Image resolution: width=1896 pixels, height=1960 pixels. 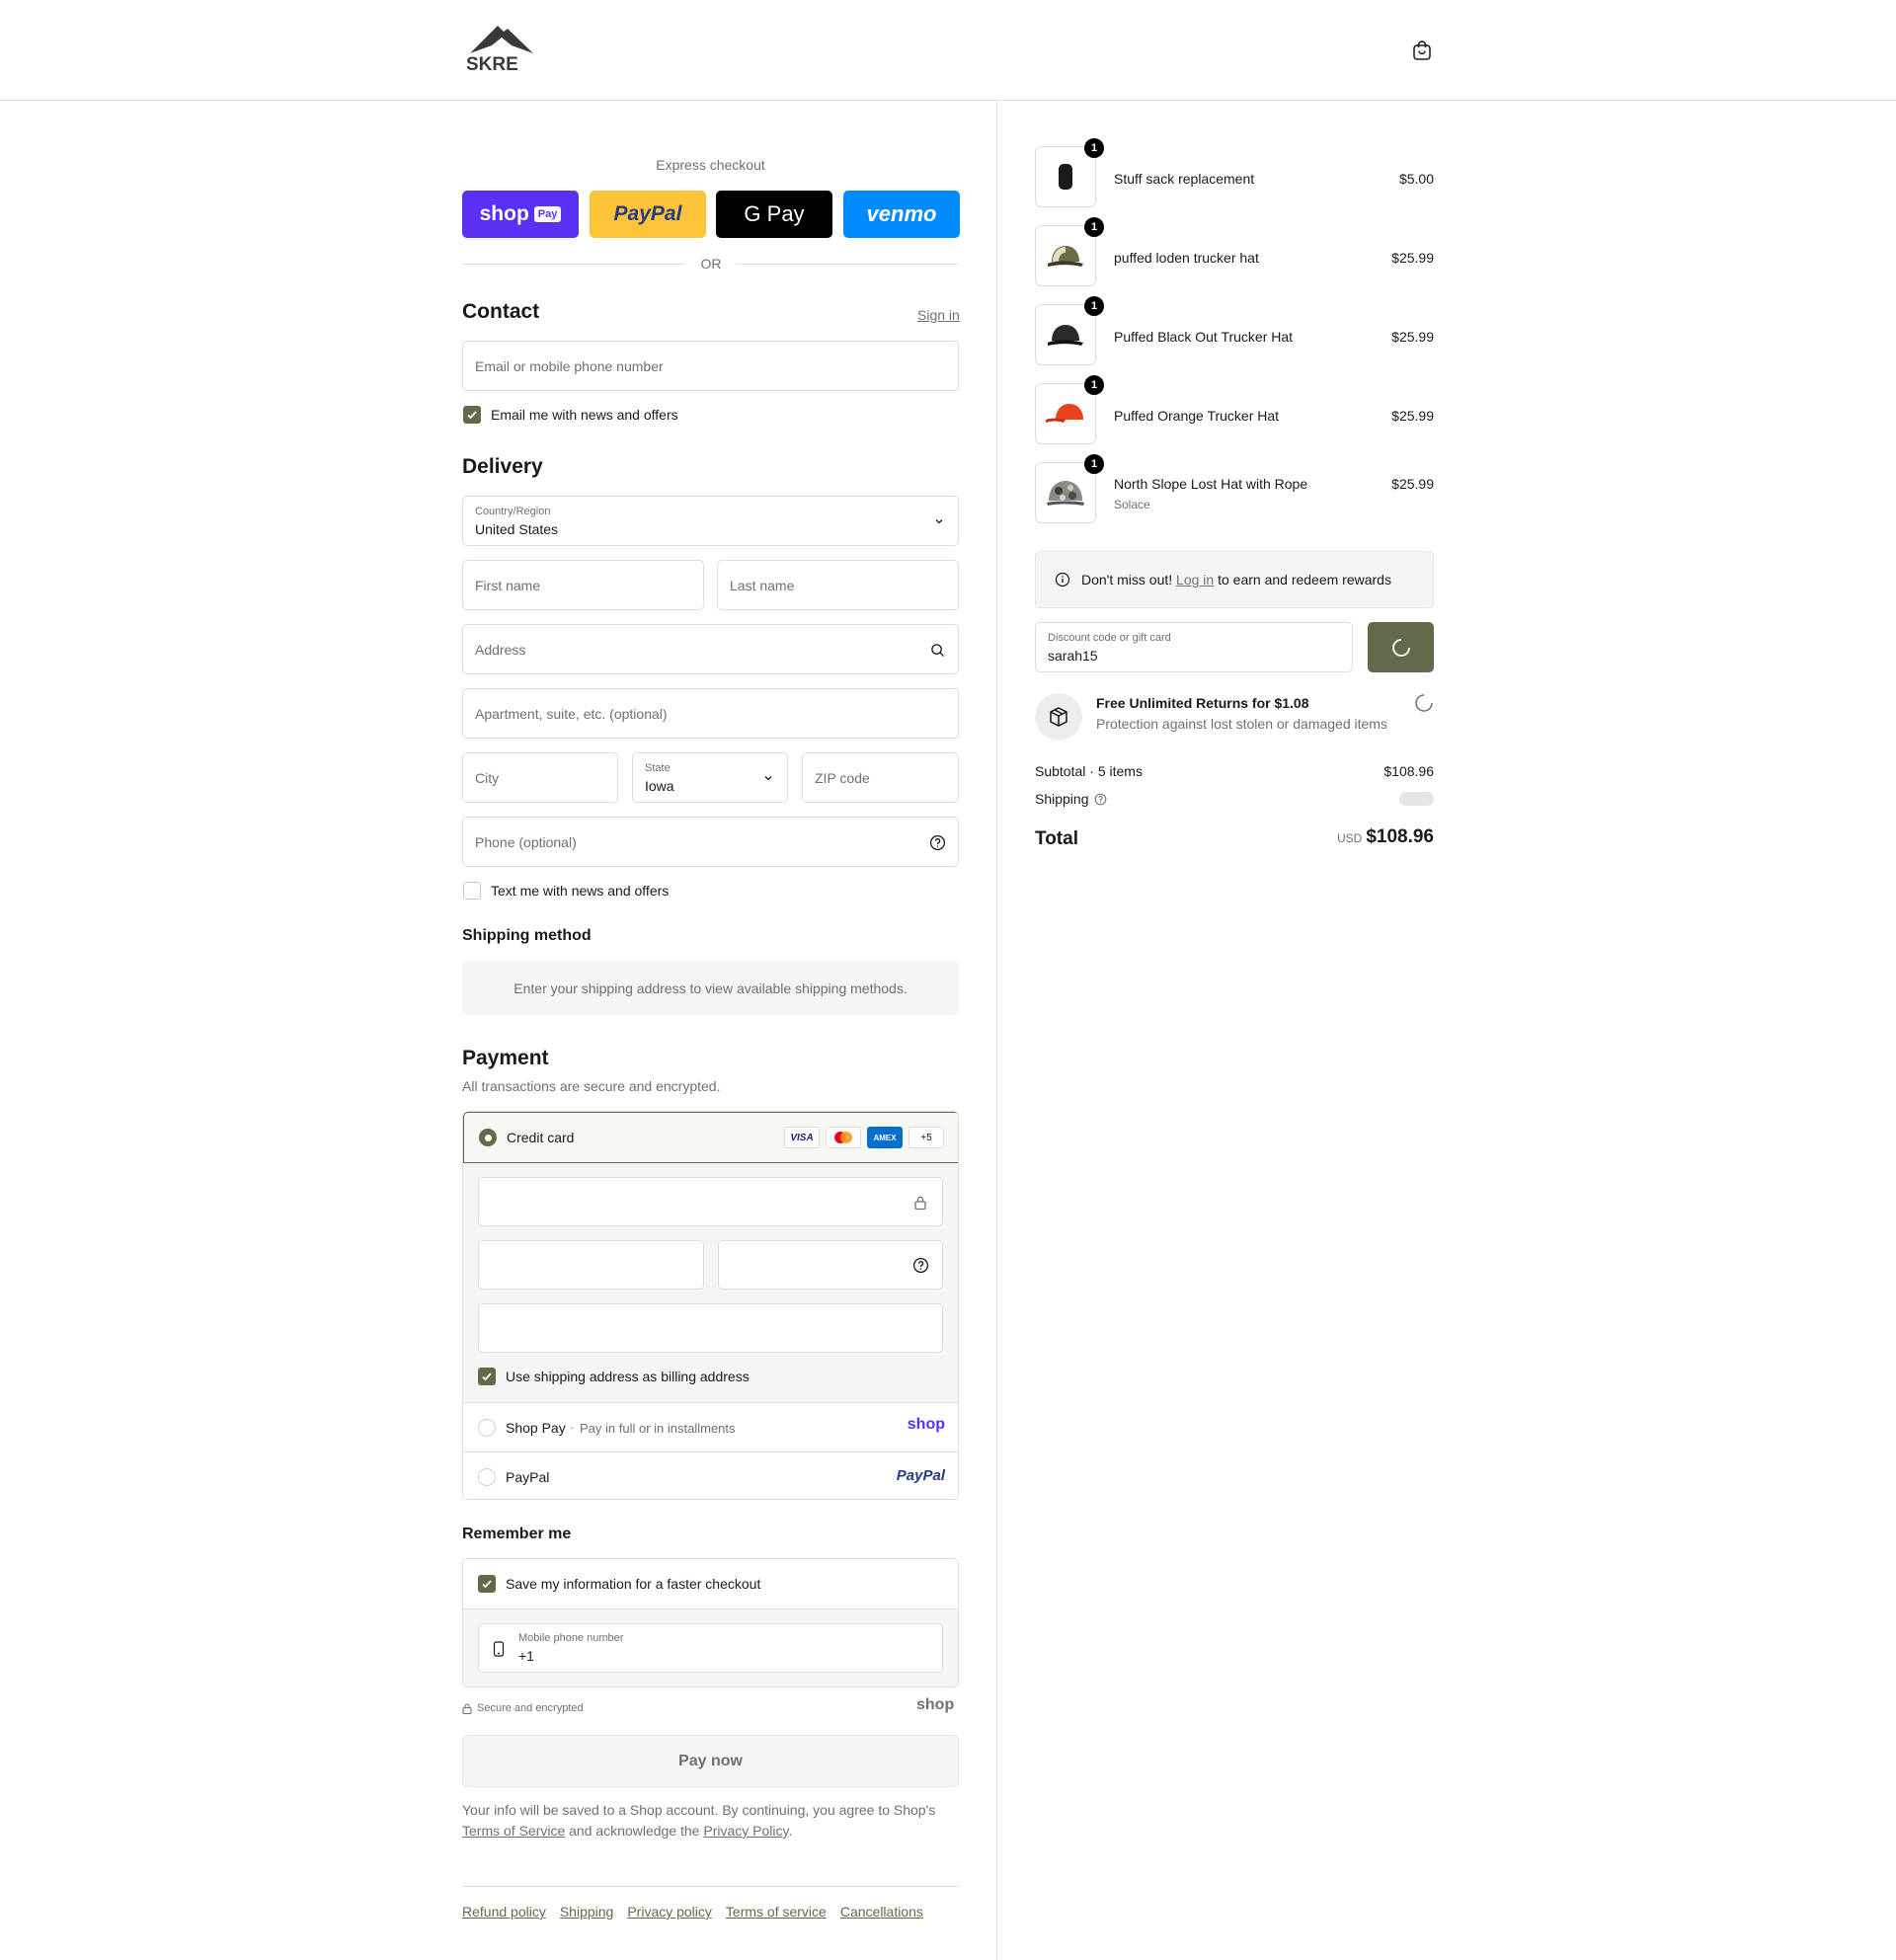 What do you see at coordinates (710, 777) in the screenshot?
I see `state-select: State Iowa` at bounding box center [710, 777].